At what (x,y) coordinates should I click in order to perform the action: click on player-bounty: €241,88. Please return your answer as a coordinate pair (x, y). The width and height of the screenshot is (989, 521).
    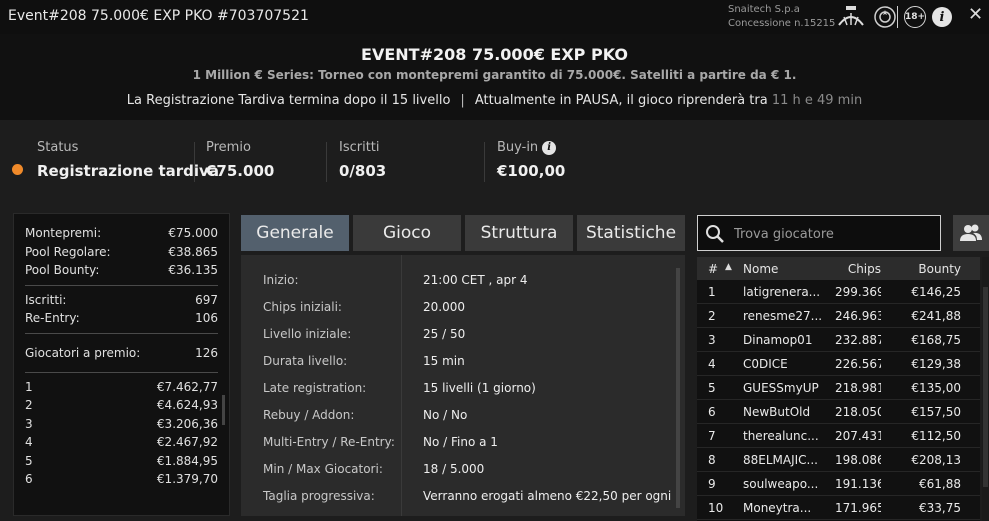
    Looking at the image, I should click on (936, 316).